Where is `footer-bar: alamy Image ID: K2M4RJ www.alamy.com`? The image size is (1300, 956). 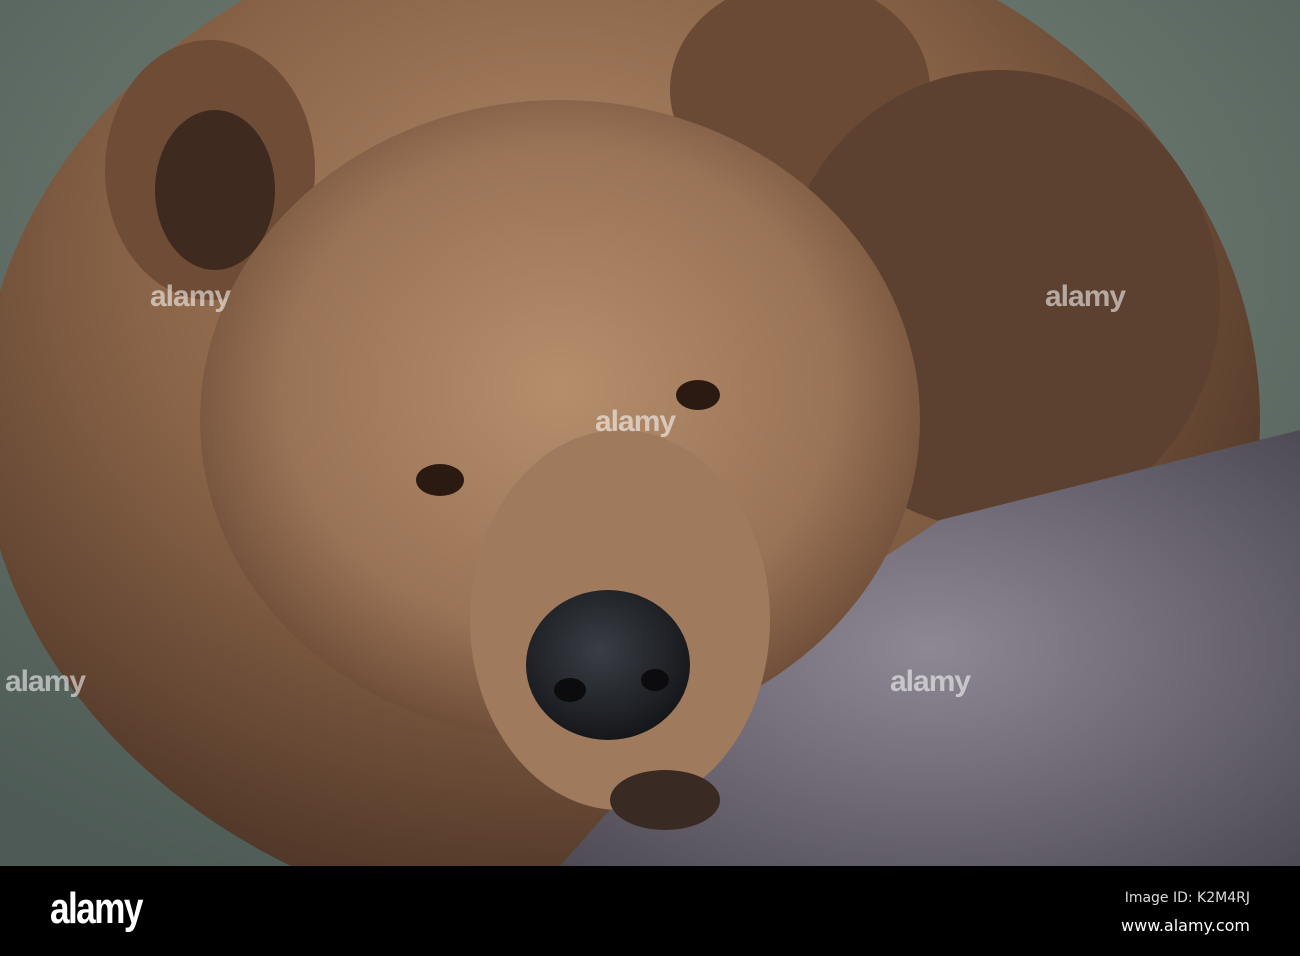
footer-bar: alamy Image ID: K2M4RJ www.alamy.com is located at coordinates (650, 911).